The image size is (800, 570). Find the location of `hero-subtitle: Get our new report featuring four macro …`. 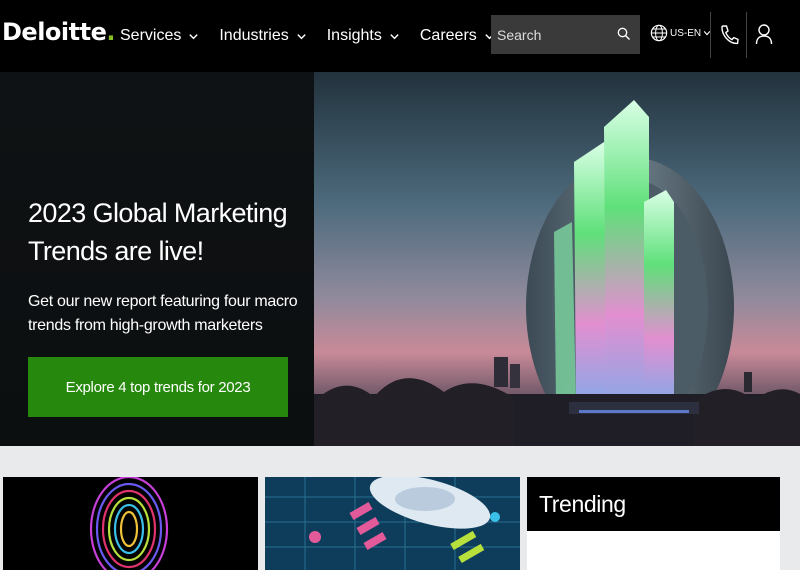

hero-subtitle: Get our new report featuring four macro … is located at coordinates (163, 313).